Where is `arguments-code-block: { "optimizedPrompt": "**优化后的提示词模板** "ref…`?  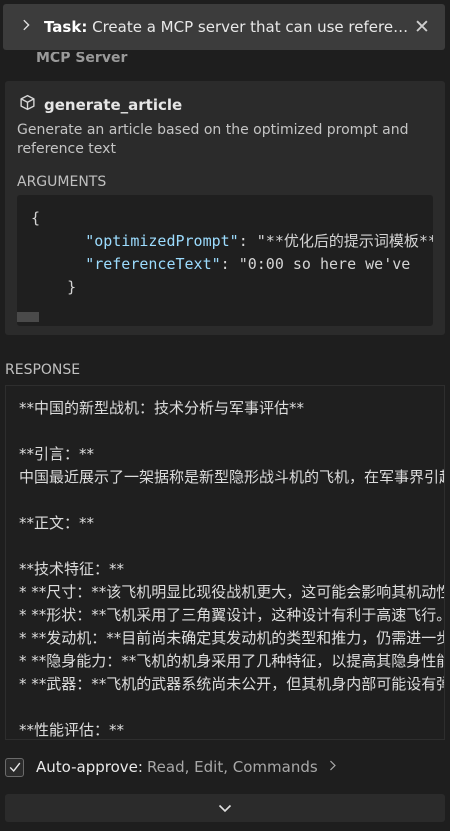 arguments-code-block: { "optimizedPrompt": "**优化后的提示词模板** "ref… is located at coordinates (225, 260).